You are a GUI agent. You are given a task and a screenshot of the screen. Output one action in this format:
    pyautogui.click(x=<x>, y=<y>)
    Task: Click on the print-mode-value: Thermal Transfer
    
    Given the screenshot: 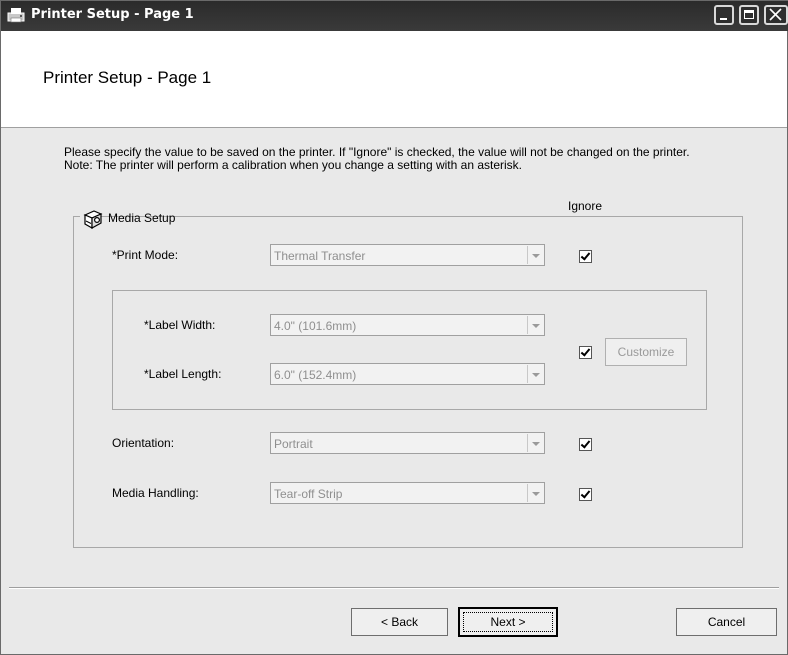 What is the action you would take?
    pyautogui.click(x=320, y=256)
    